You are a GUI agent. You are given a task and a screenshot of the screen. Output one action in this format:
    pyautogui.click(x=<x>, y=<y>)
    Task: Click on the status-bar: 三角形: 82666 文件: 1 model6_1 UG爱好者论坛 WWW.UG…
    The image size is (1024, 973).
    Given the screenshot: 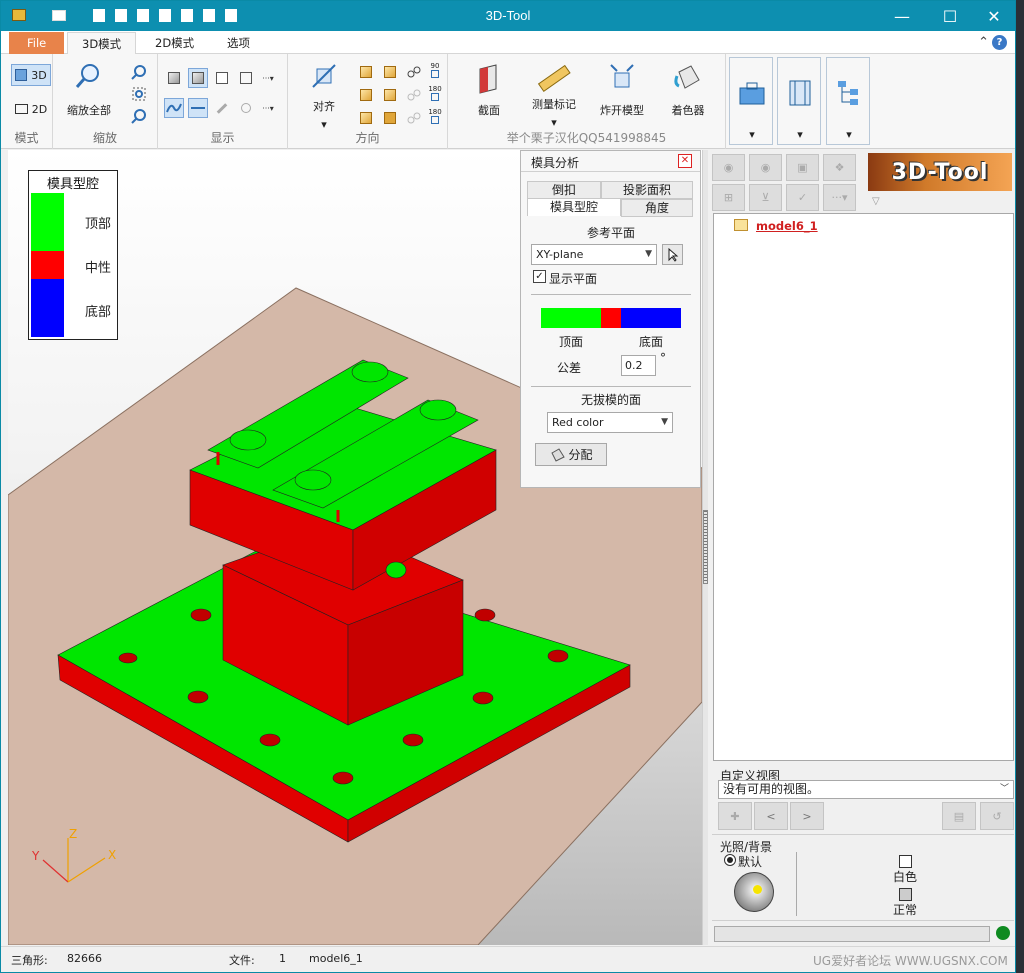 What is the action you would take?
    pyautogui.click(x=508, y=959)
    